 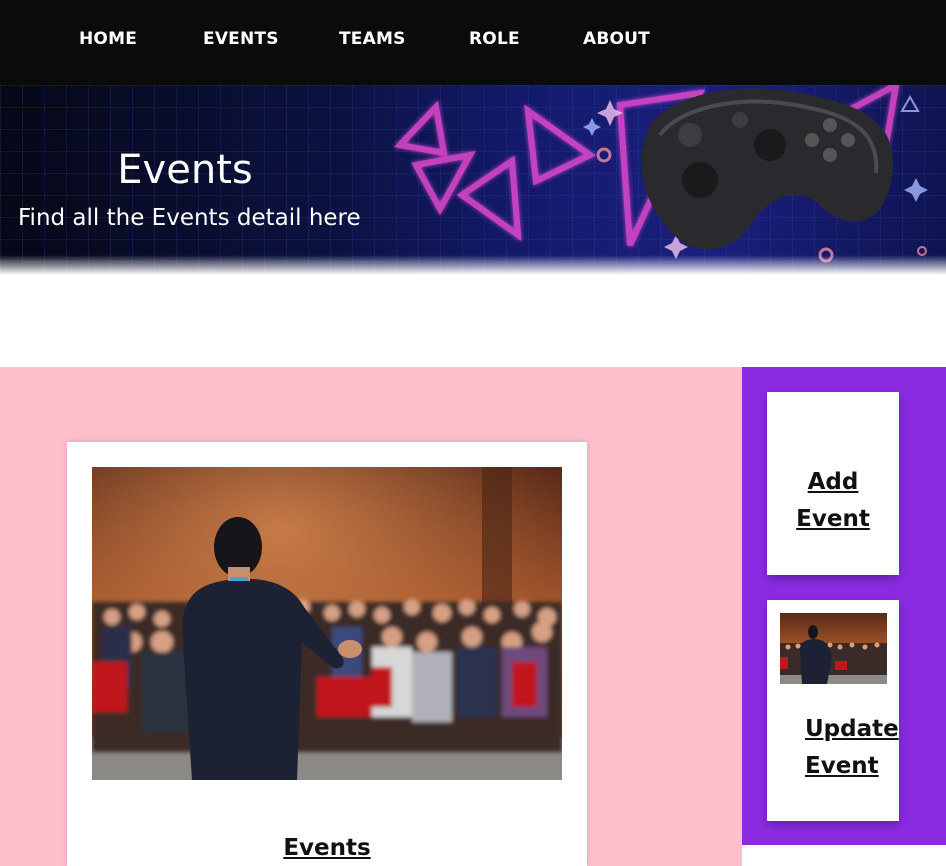 I want to click on nav-home: HOME, so click(x=108, y=39).